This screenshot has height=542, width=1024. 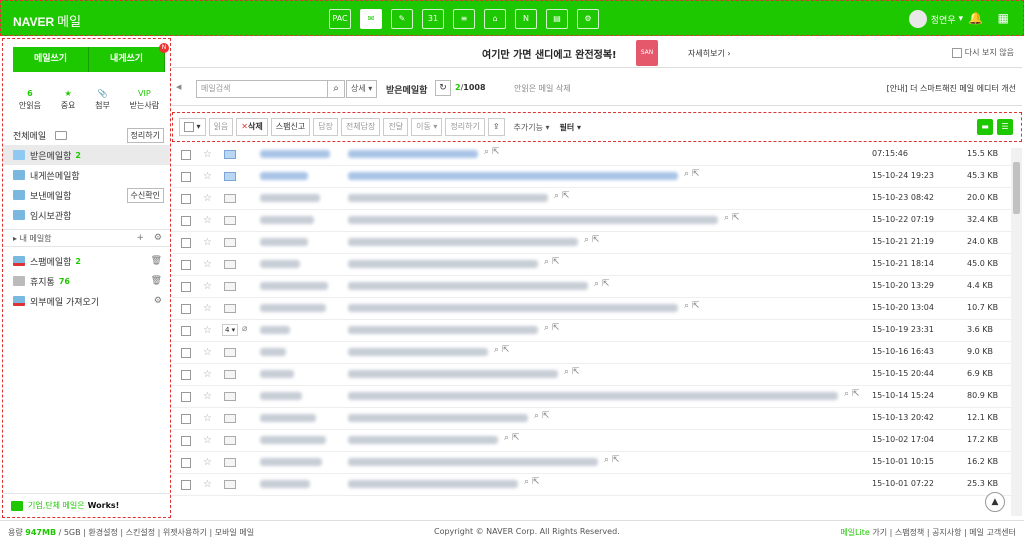 I want to click on works-promo: 기업,단체 메일은 Works!, so click(x=86, y=505).